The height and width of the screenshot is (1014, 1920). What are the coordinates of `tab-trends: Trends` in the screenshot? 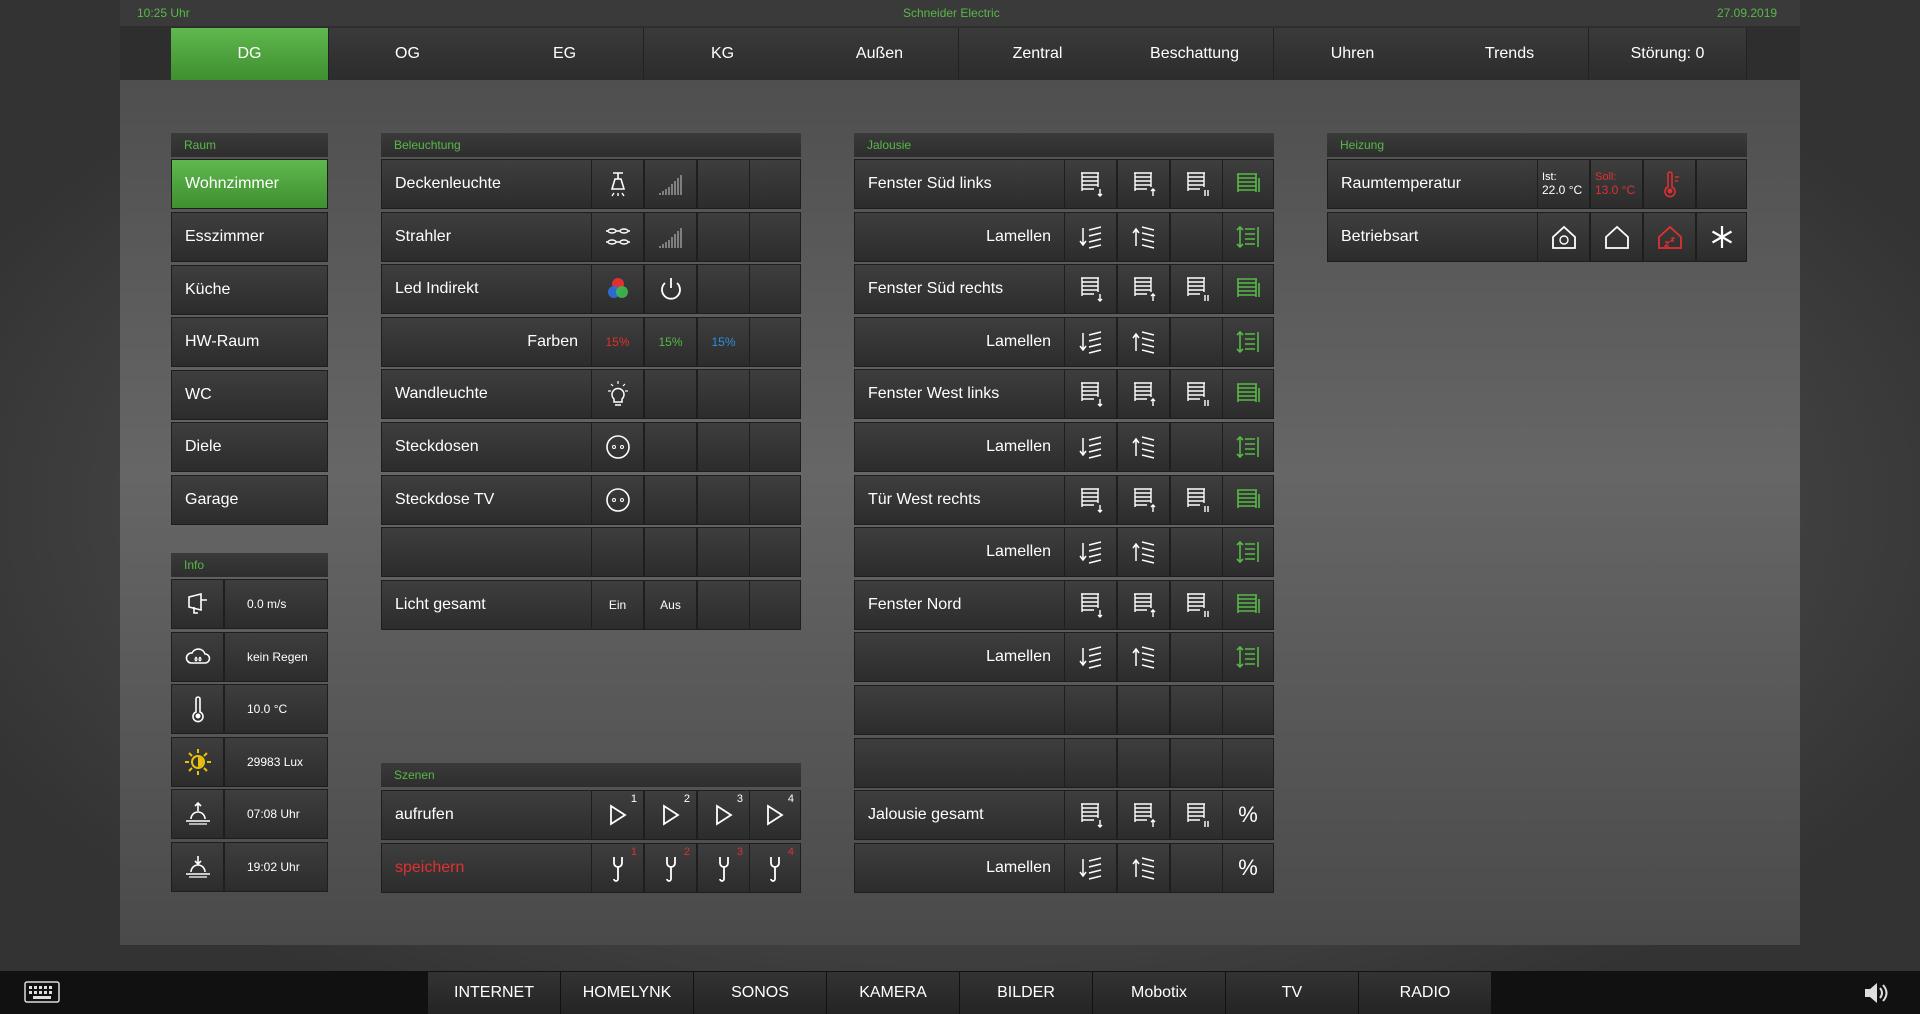 It's located at (1510, 54).